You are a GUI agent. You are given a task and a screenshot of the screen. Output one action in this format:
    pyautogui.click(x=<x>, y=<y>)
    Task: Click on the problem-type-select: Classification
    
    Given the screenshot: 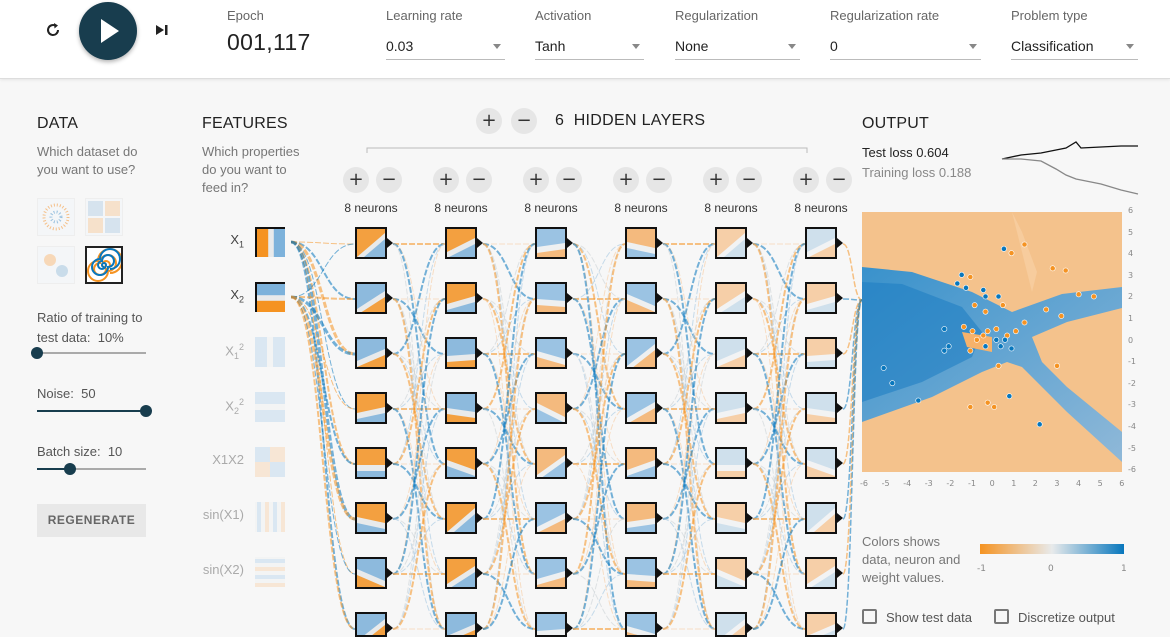 What is the action you would take?
    pyautogui.click(x=1074, y=45)
    